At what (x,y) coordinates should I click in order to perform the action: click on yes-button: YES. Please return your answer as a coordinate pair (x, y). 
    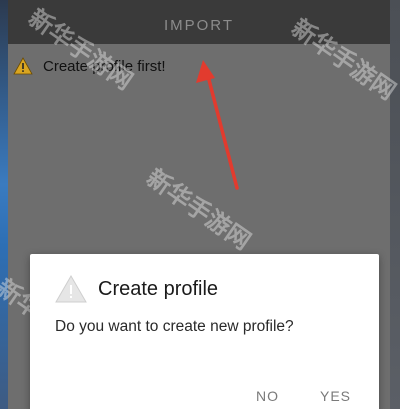
    Looking at the image, I should click on (335, 396).